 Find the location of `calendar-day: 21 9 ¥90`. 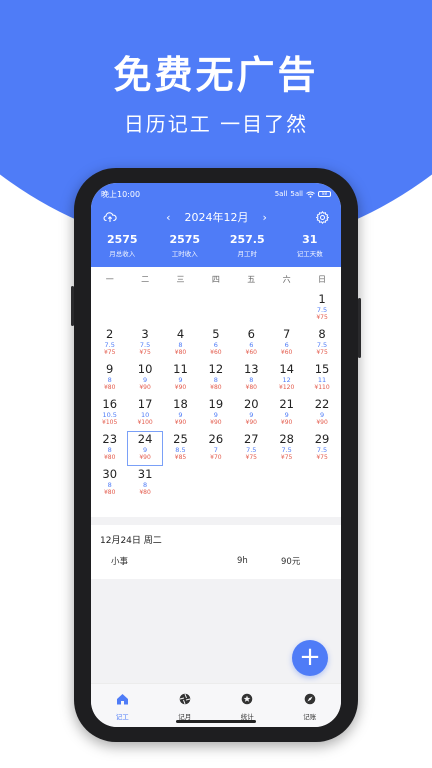

calendar-day: 21 9 ¥90 is located at coordinates (286, 413).